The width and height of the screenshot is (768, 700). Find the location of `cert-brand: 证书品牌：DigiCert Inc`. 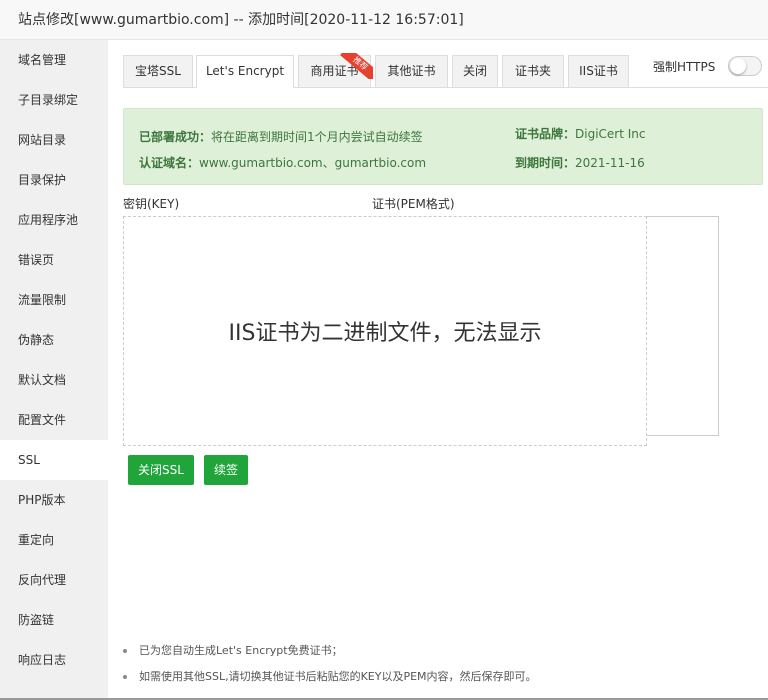

cert-brand: 证书品牌：DigiCert Inc is located at coordinates (580, 133).